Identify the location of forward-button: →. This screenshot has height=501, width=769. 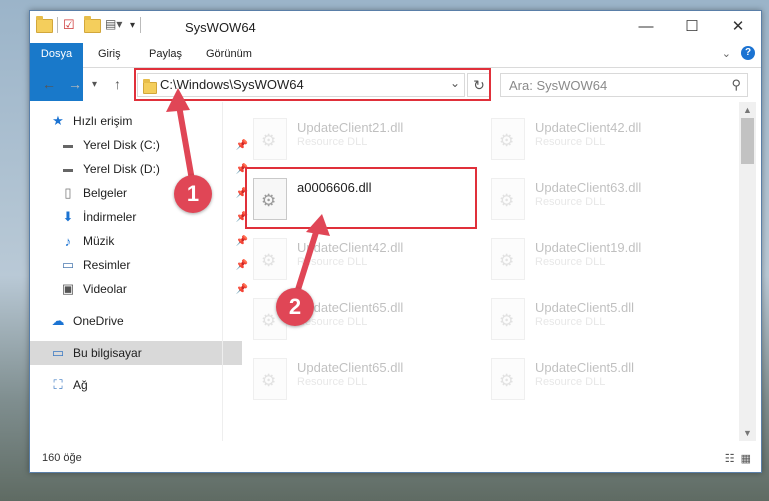
(75, 84).